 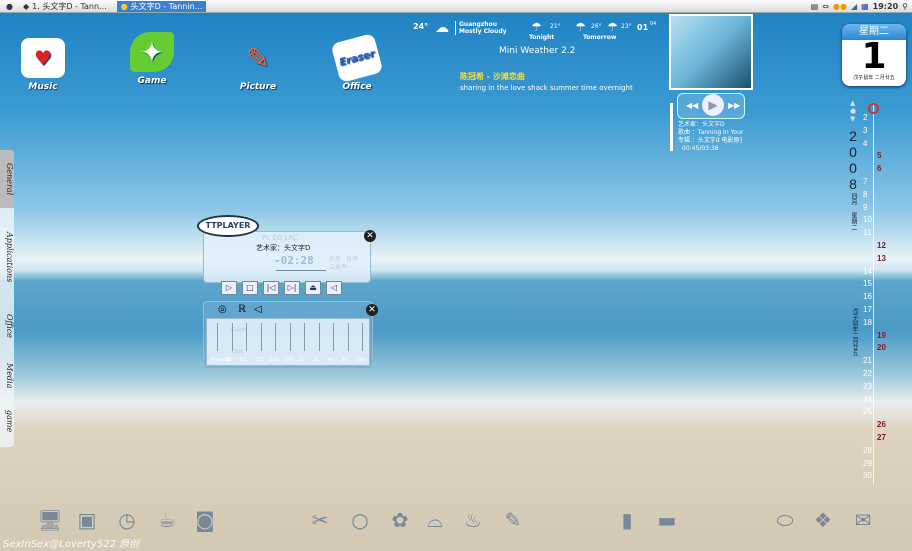 I want to click on next-icon: ▶▶, so click(x=734, y=105).